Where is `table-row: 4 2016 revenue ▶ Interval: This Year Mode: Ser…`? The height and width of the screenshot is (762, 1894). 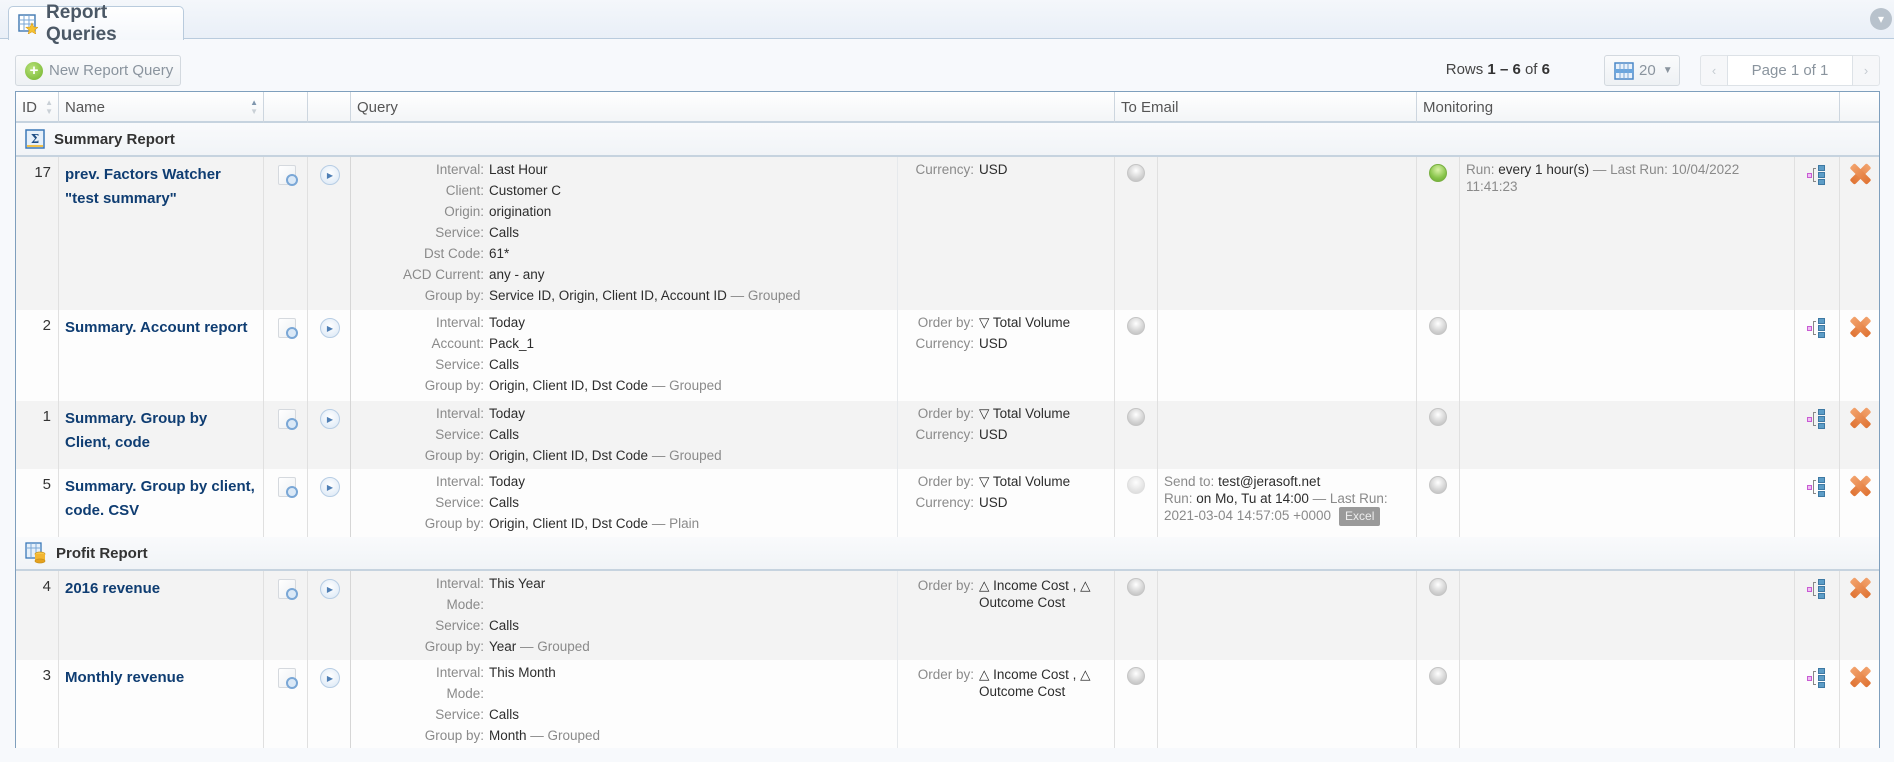 table-row: 4 2016 revenue ▶ Interval: This Year Mode: Ser… is located at coordinates (947, 615).